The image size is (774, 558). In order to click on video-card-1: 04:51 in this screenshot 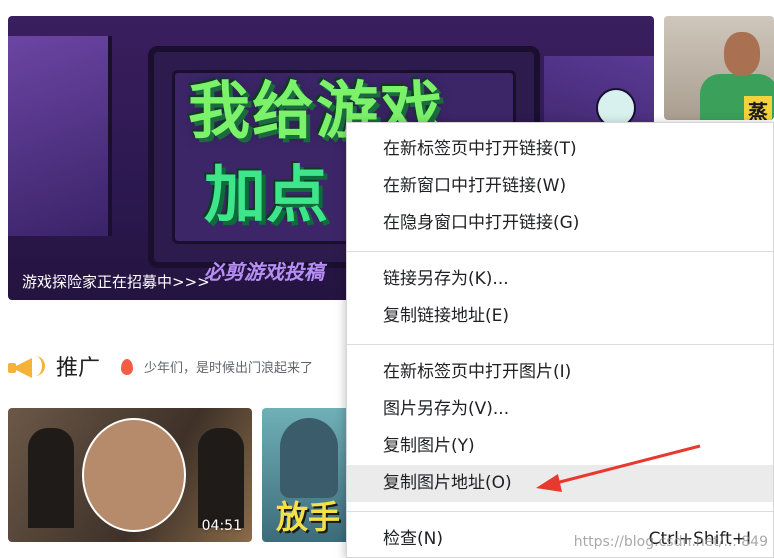, I will do `click(130, 475)`.